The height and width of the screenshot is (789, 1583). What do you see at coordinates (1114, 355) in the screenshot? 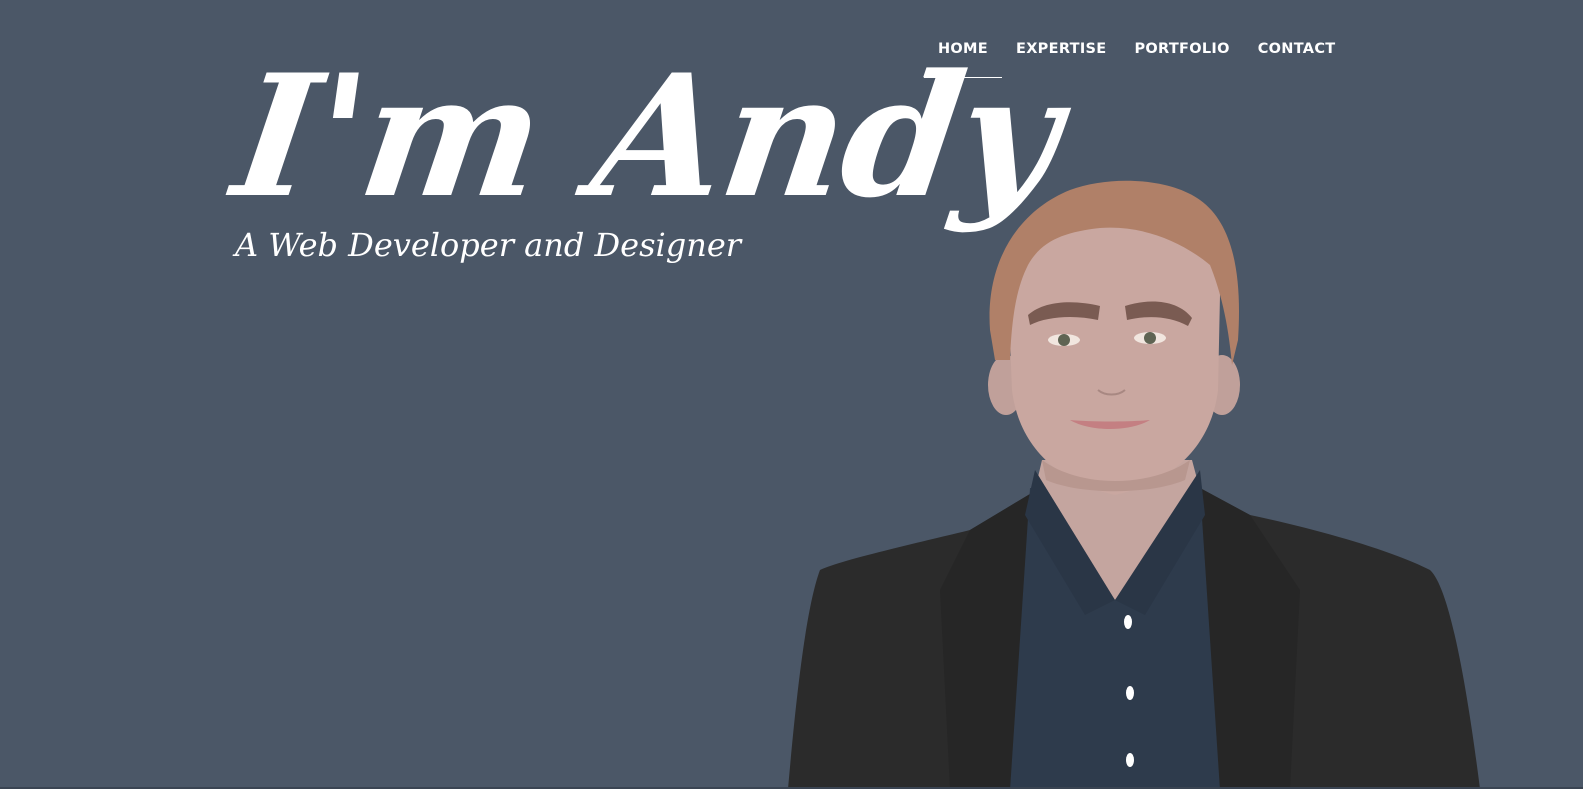
I see `face-shape` at bounding box center [1114, 355].